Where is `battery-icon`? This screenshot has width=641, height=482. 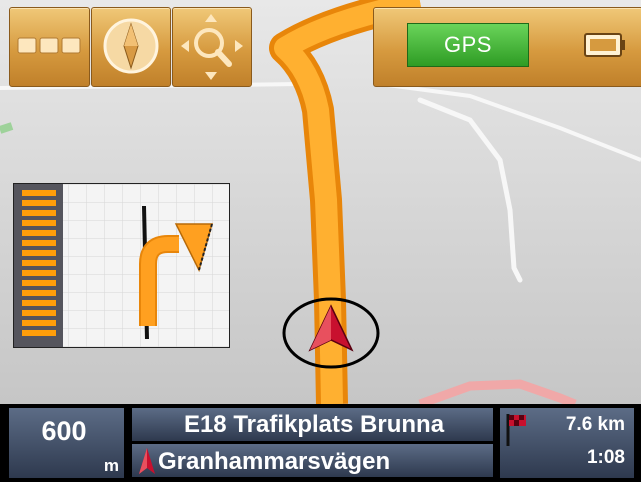
battery-icon is located at coordinates (604, 45).